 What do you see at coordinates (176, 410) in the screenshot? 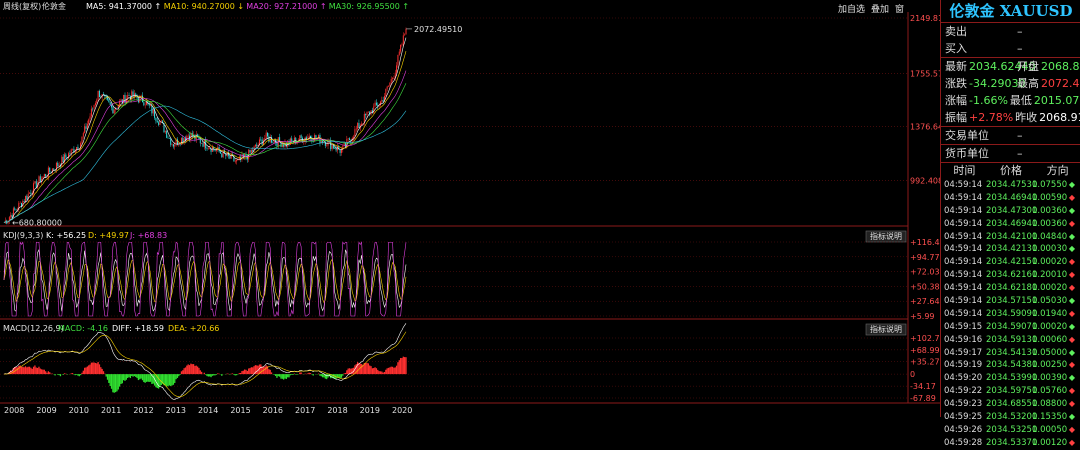
I see `year-label-2013: 2013` at bounding box center [176, 410].